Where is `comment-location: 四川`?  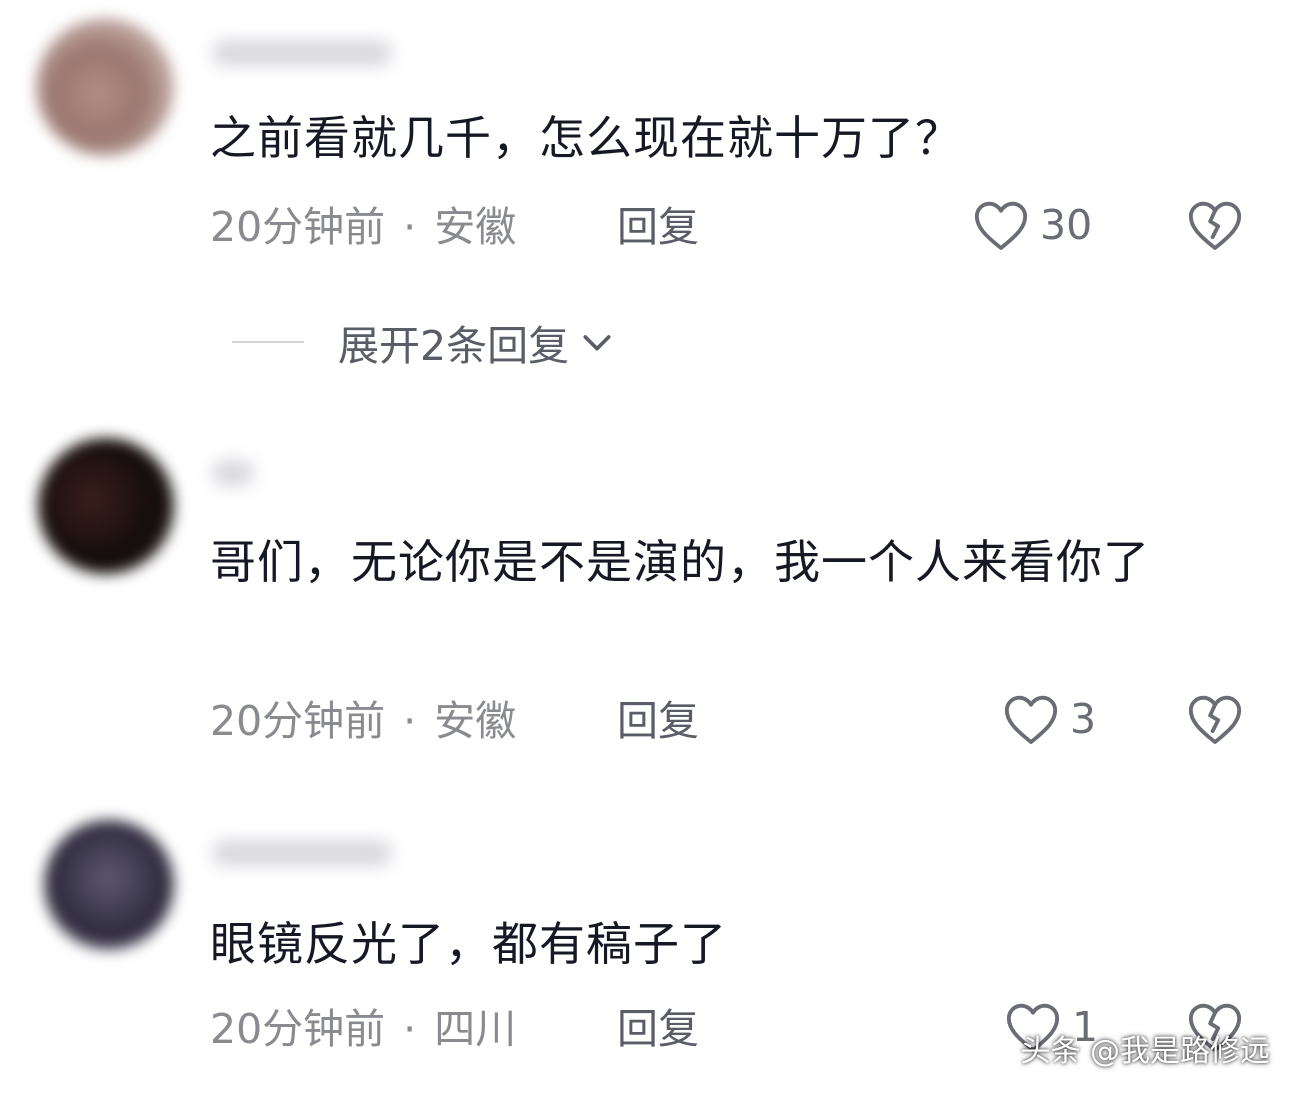
comment-location: 四川 is located at coordinates (475, 1029).